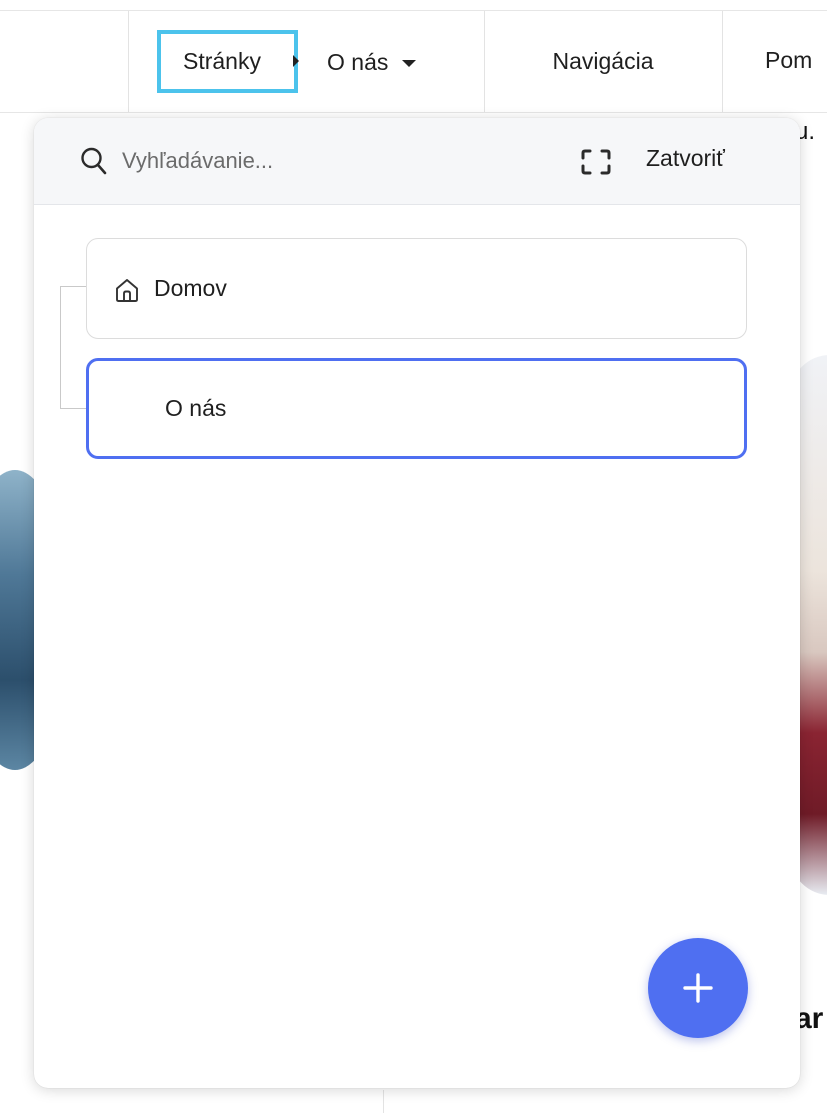  I want to click on page-item-o-nas: O nás, so click(416, 408).